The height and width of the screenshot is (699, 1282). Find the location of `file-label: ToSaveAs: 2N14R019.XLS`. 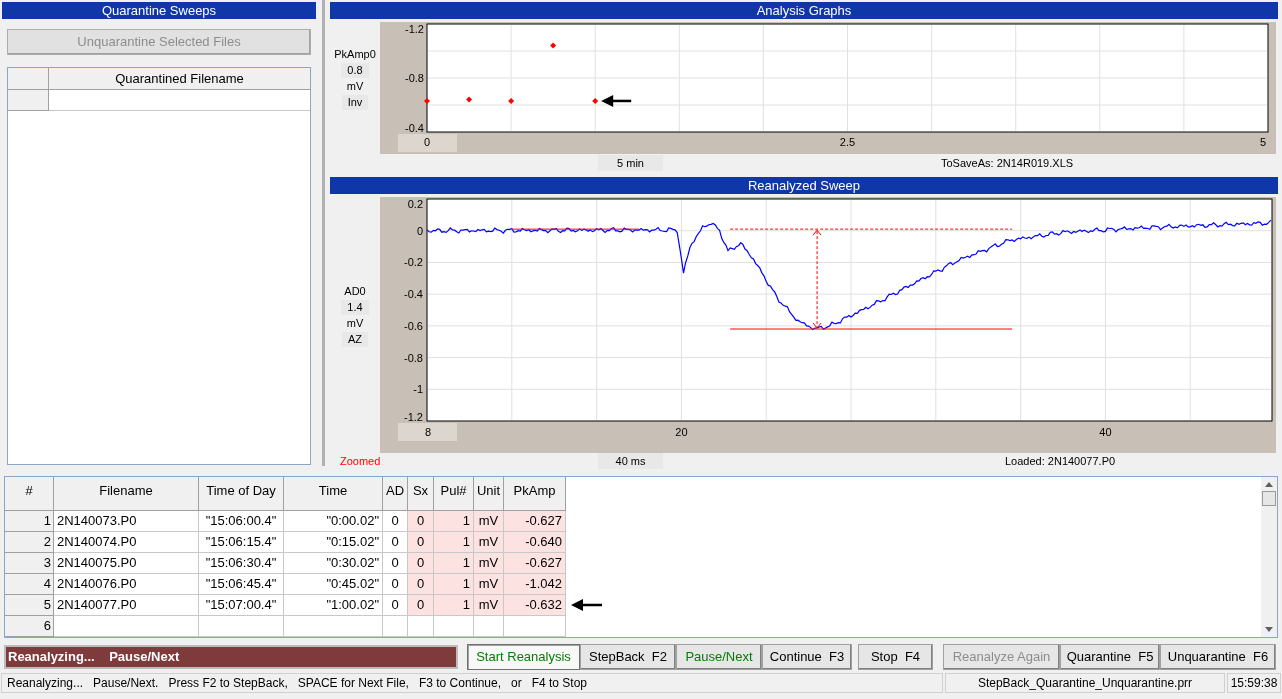

file-label: ToSaveAs: 2N14R019.XLS is located at coordinates (1007, 163).